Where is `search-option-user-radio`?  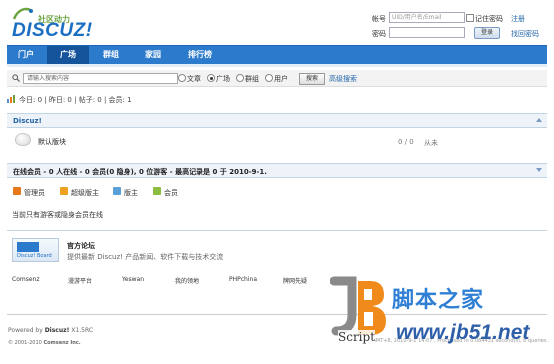 search-option-user-radio is located at coordinates (269, 78).